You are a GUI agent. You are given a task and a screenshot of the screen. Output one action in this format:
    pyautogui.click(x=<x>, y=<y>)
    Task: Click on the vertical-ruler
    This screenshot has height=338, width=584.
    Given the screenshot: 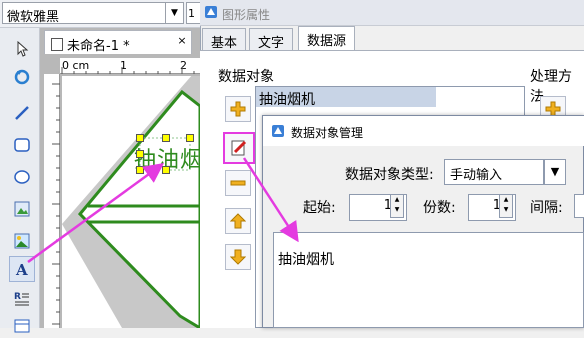 What is the action you would take?
    pyautogui.click(x=52, y=201)
    